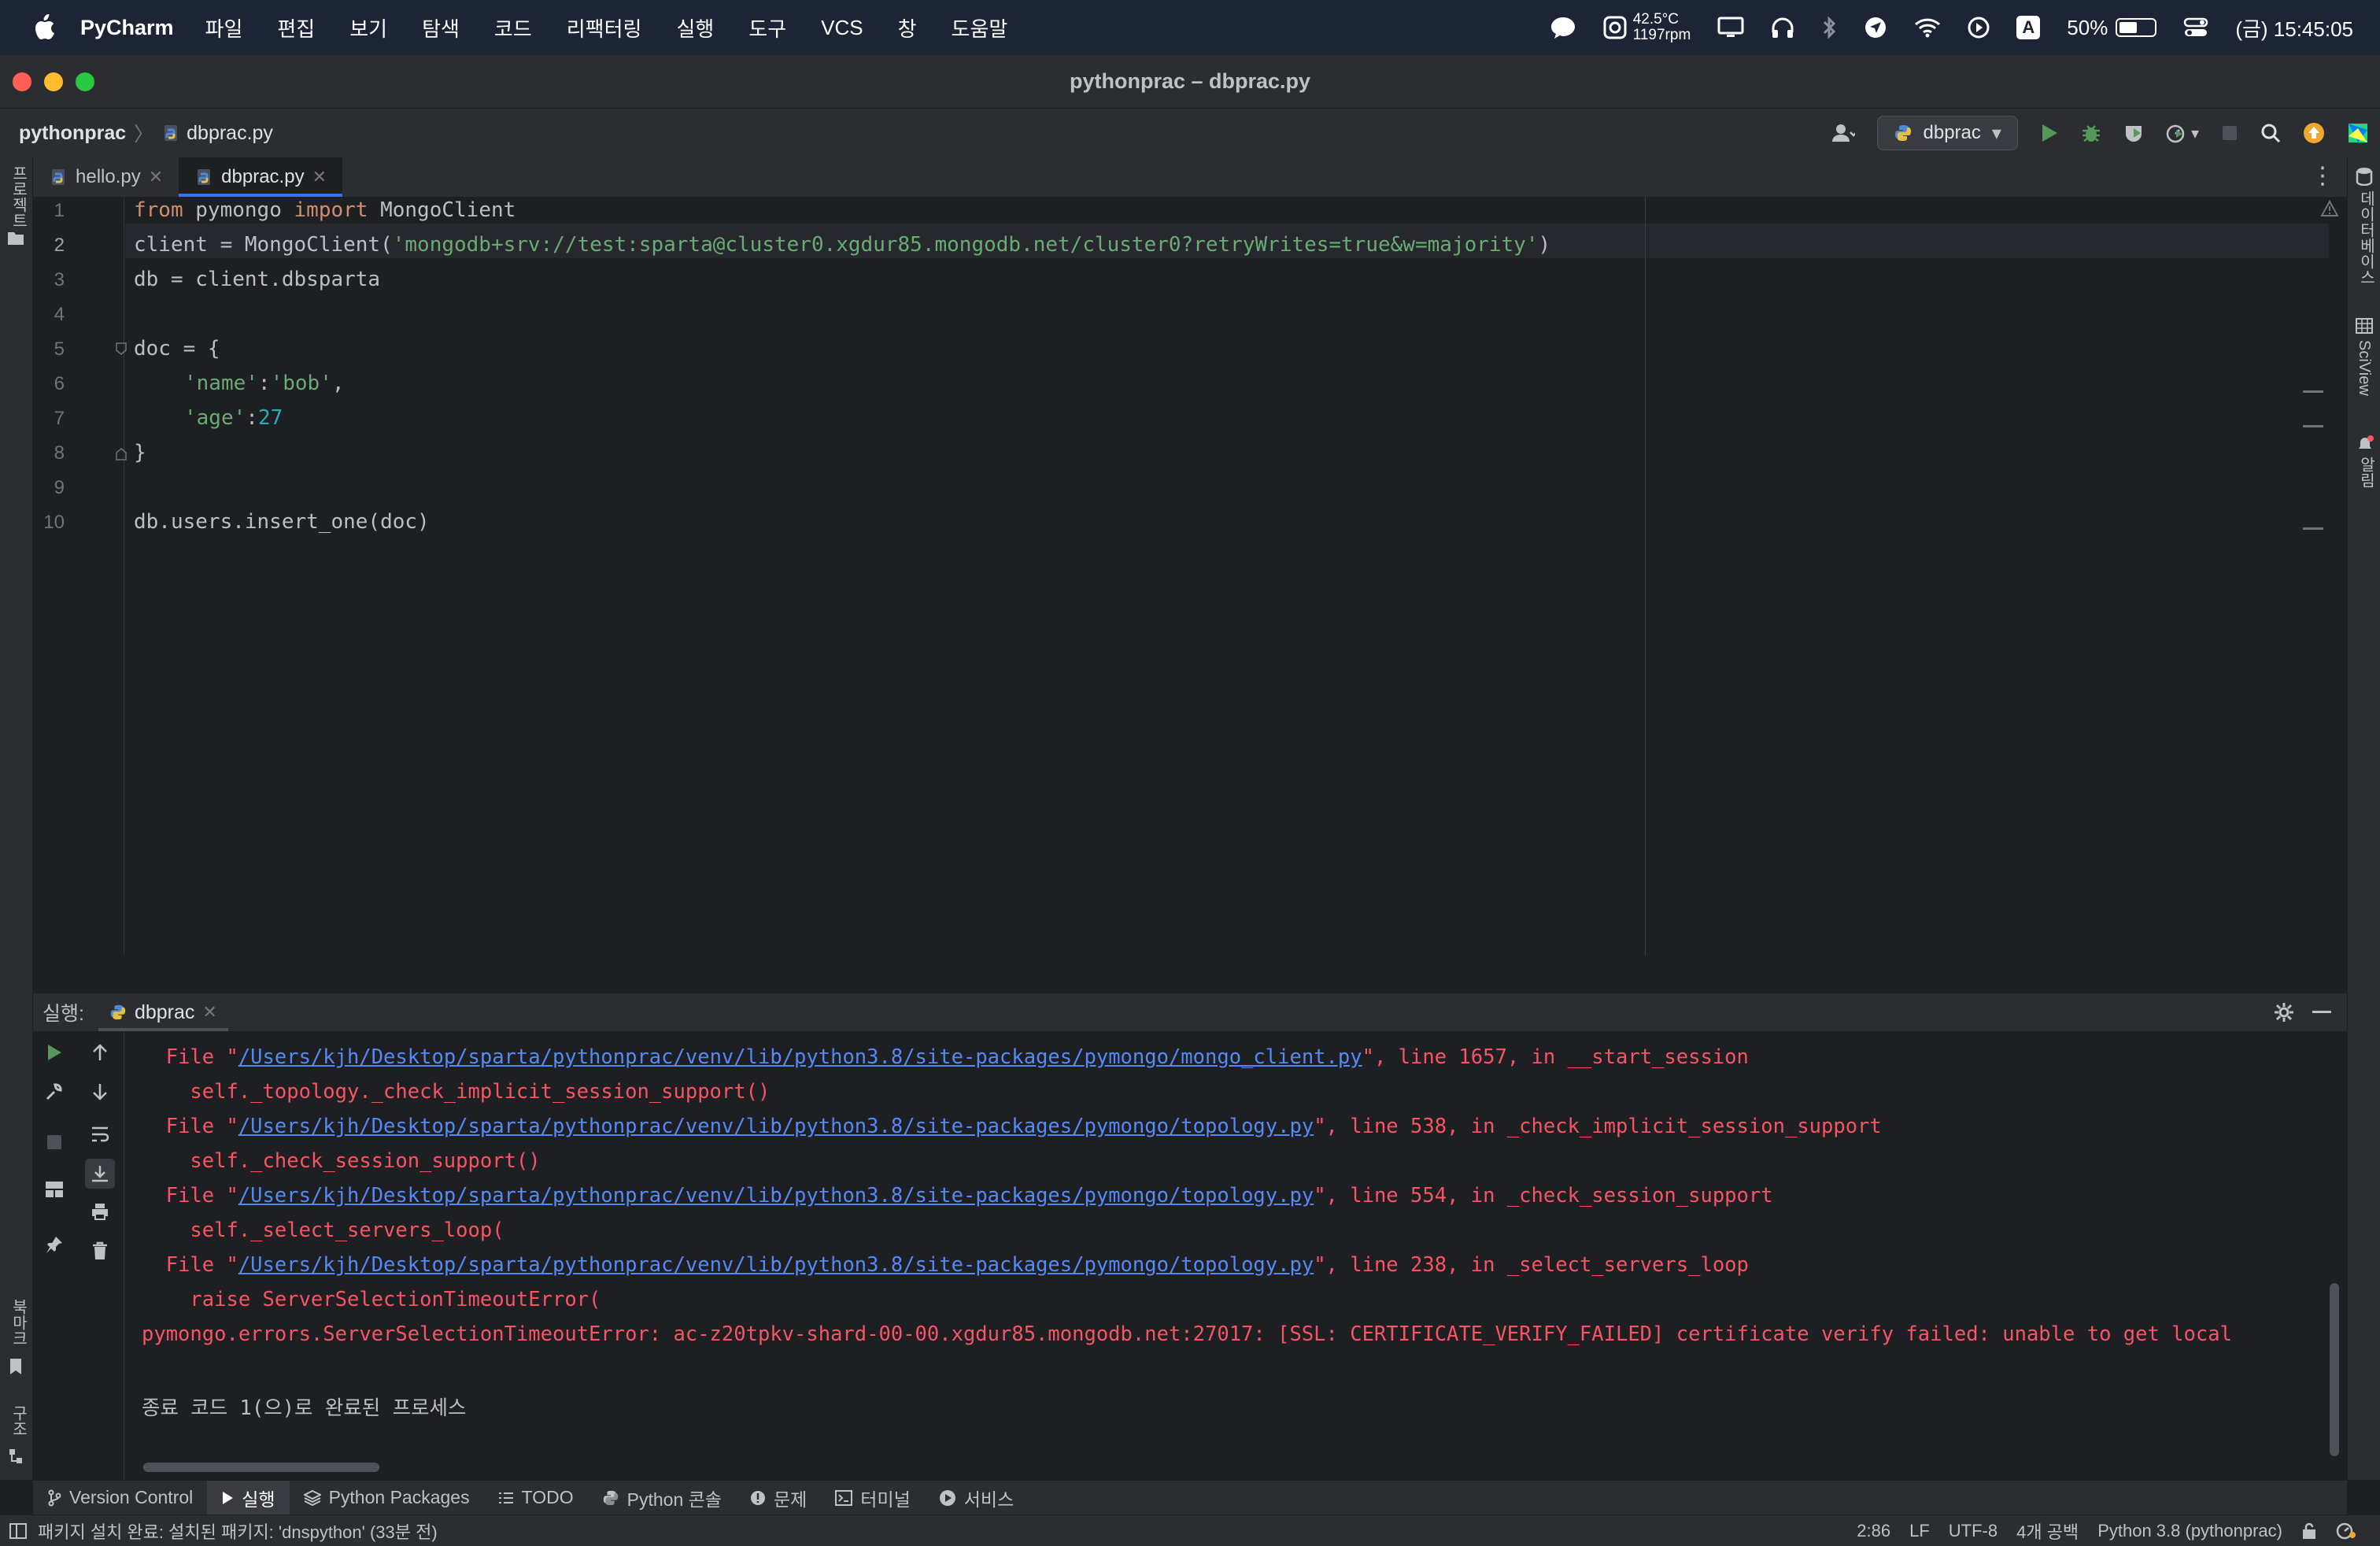 The height and width of the screenshot is (1546, 2380). I want to click on line-separator: LF, so click(1919, 1531).